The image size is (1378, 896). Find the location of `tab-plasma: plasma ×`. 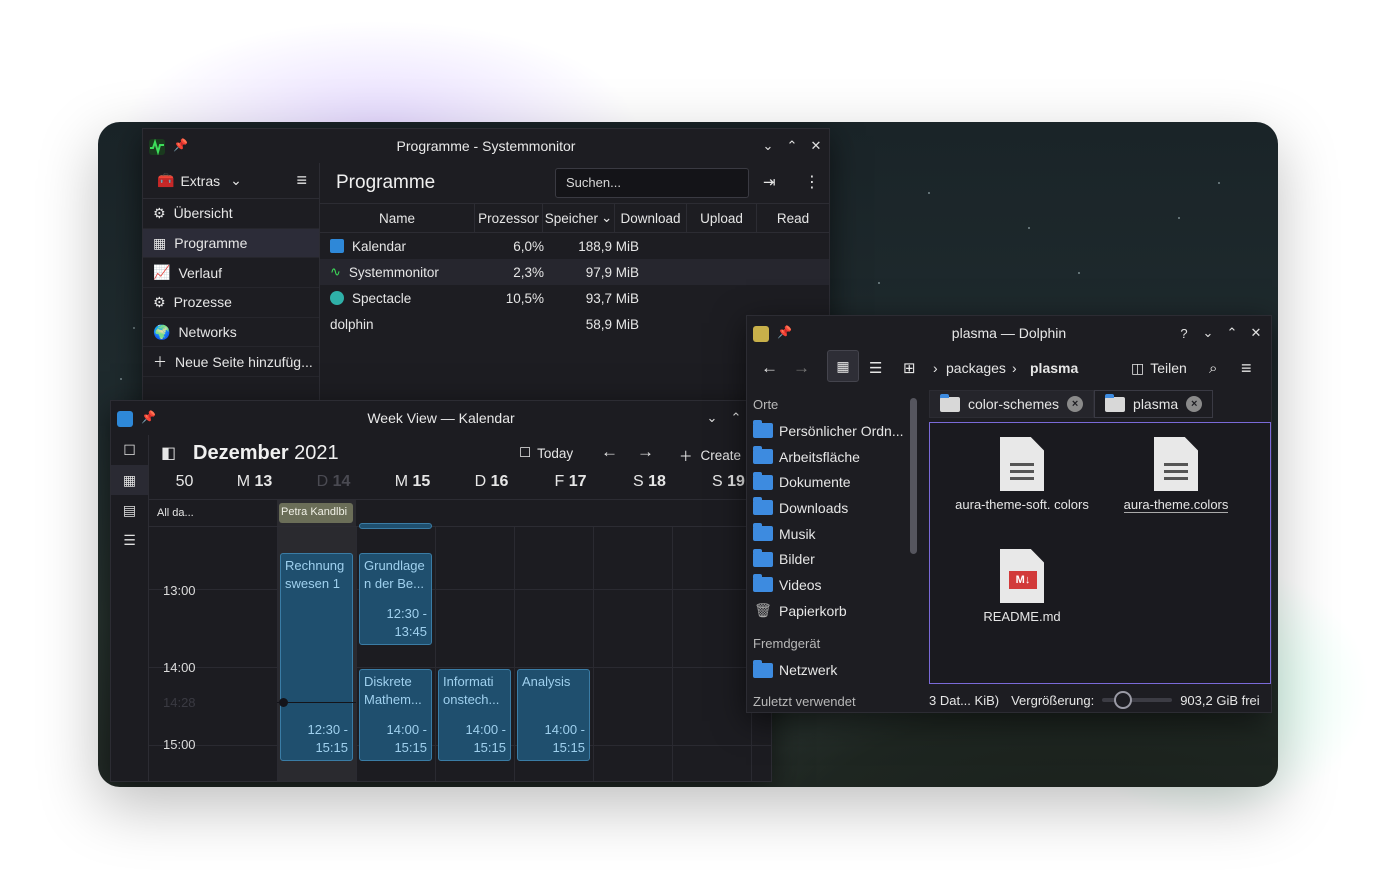

tab-plasma: plasma × is located at coordinates (1154, 404).